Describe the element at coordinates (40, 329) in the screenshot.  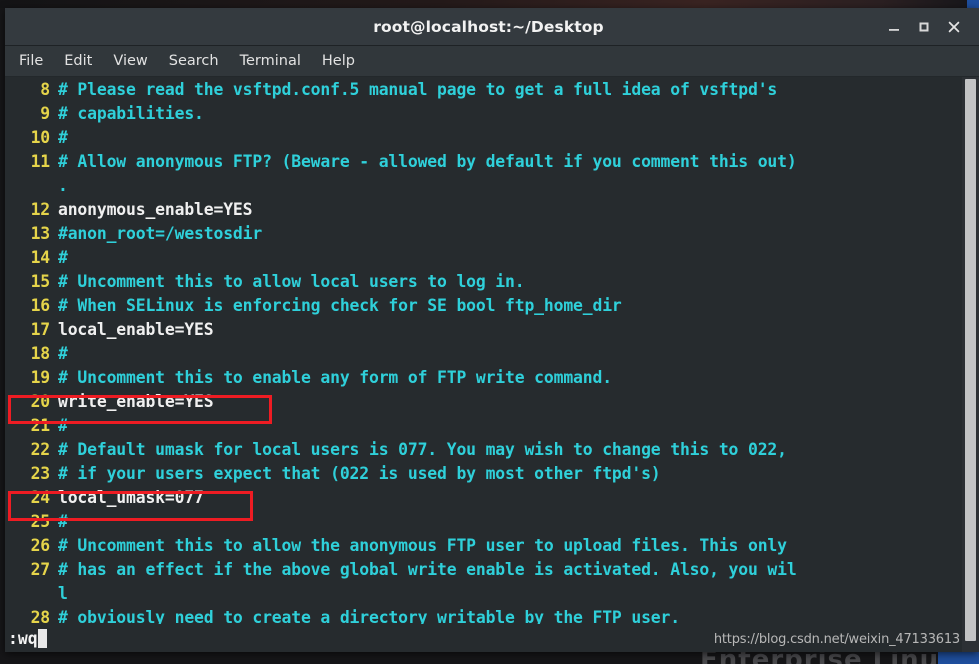
I see `line-number: 17` at that location.